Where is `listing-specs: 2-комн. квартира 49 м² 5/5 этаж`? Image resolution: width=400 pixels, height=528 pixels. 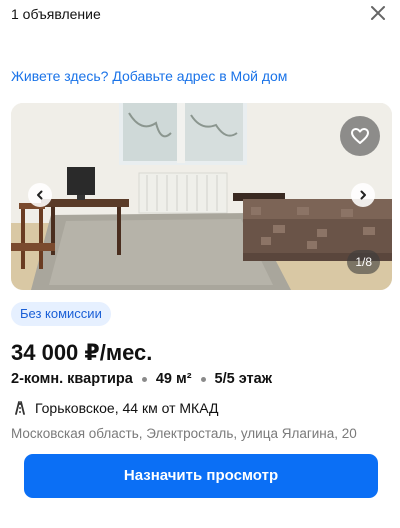 listing-specs: 2-комн. квартира 49 м² 5/5 этаж is located at coordinates (141, 379).